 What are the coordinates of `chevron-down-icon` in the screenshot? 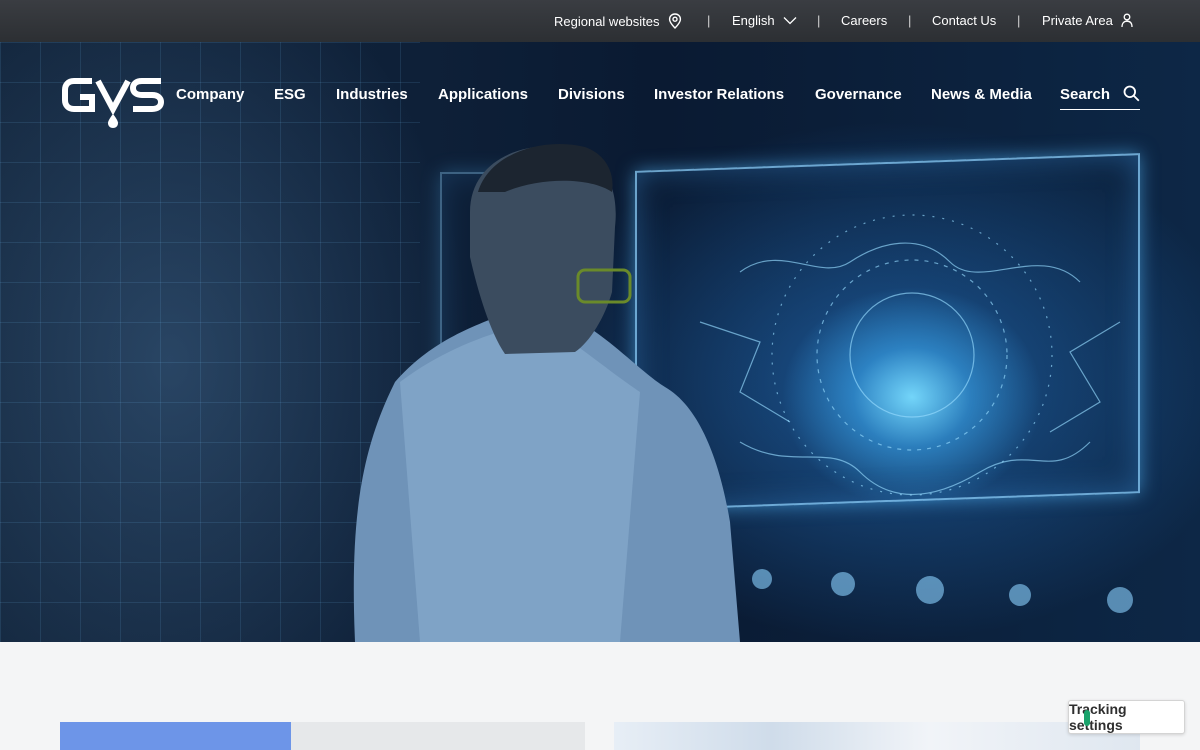 It's located at (790, 21).